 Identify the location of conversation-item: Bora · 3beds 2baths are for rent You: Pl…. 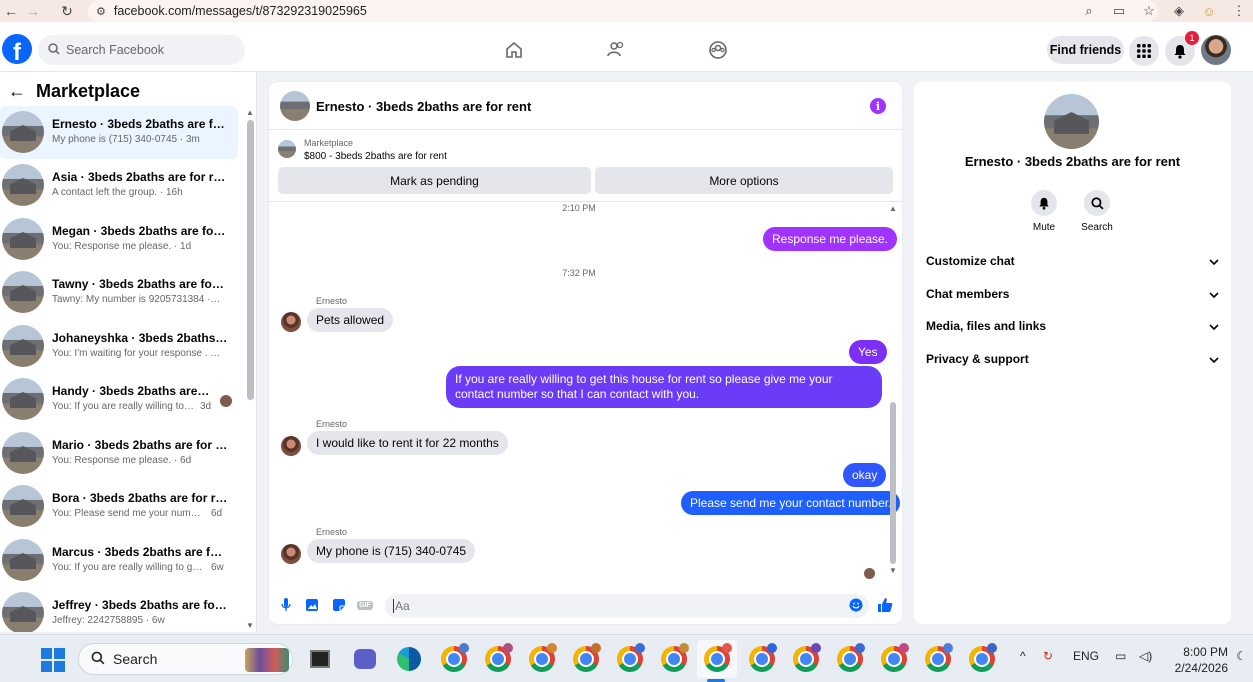
(119, 506).